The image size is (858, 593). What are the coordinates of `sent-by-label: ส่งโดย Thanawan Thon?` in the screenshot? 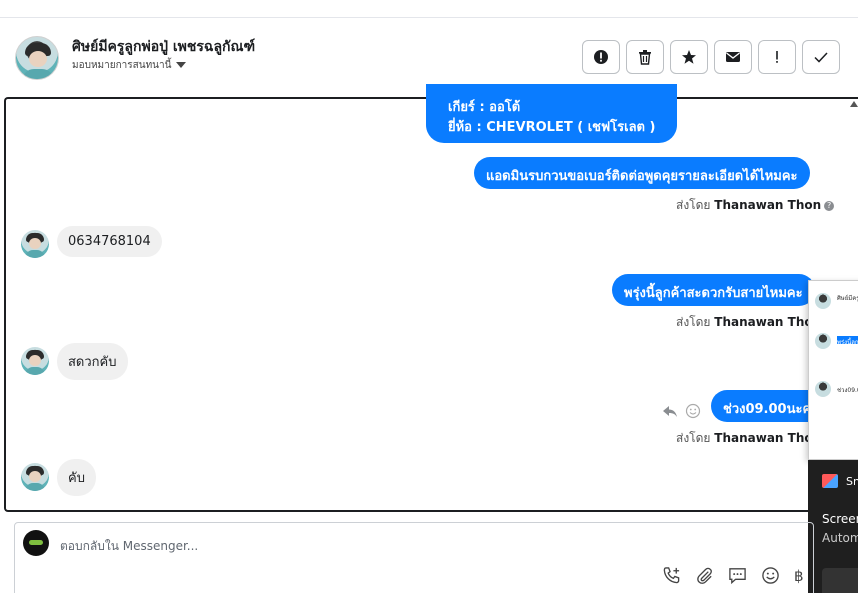 It's located at (755, 205).